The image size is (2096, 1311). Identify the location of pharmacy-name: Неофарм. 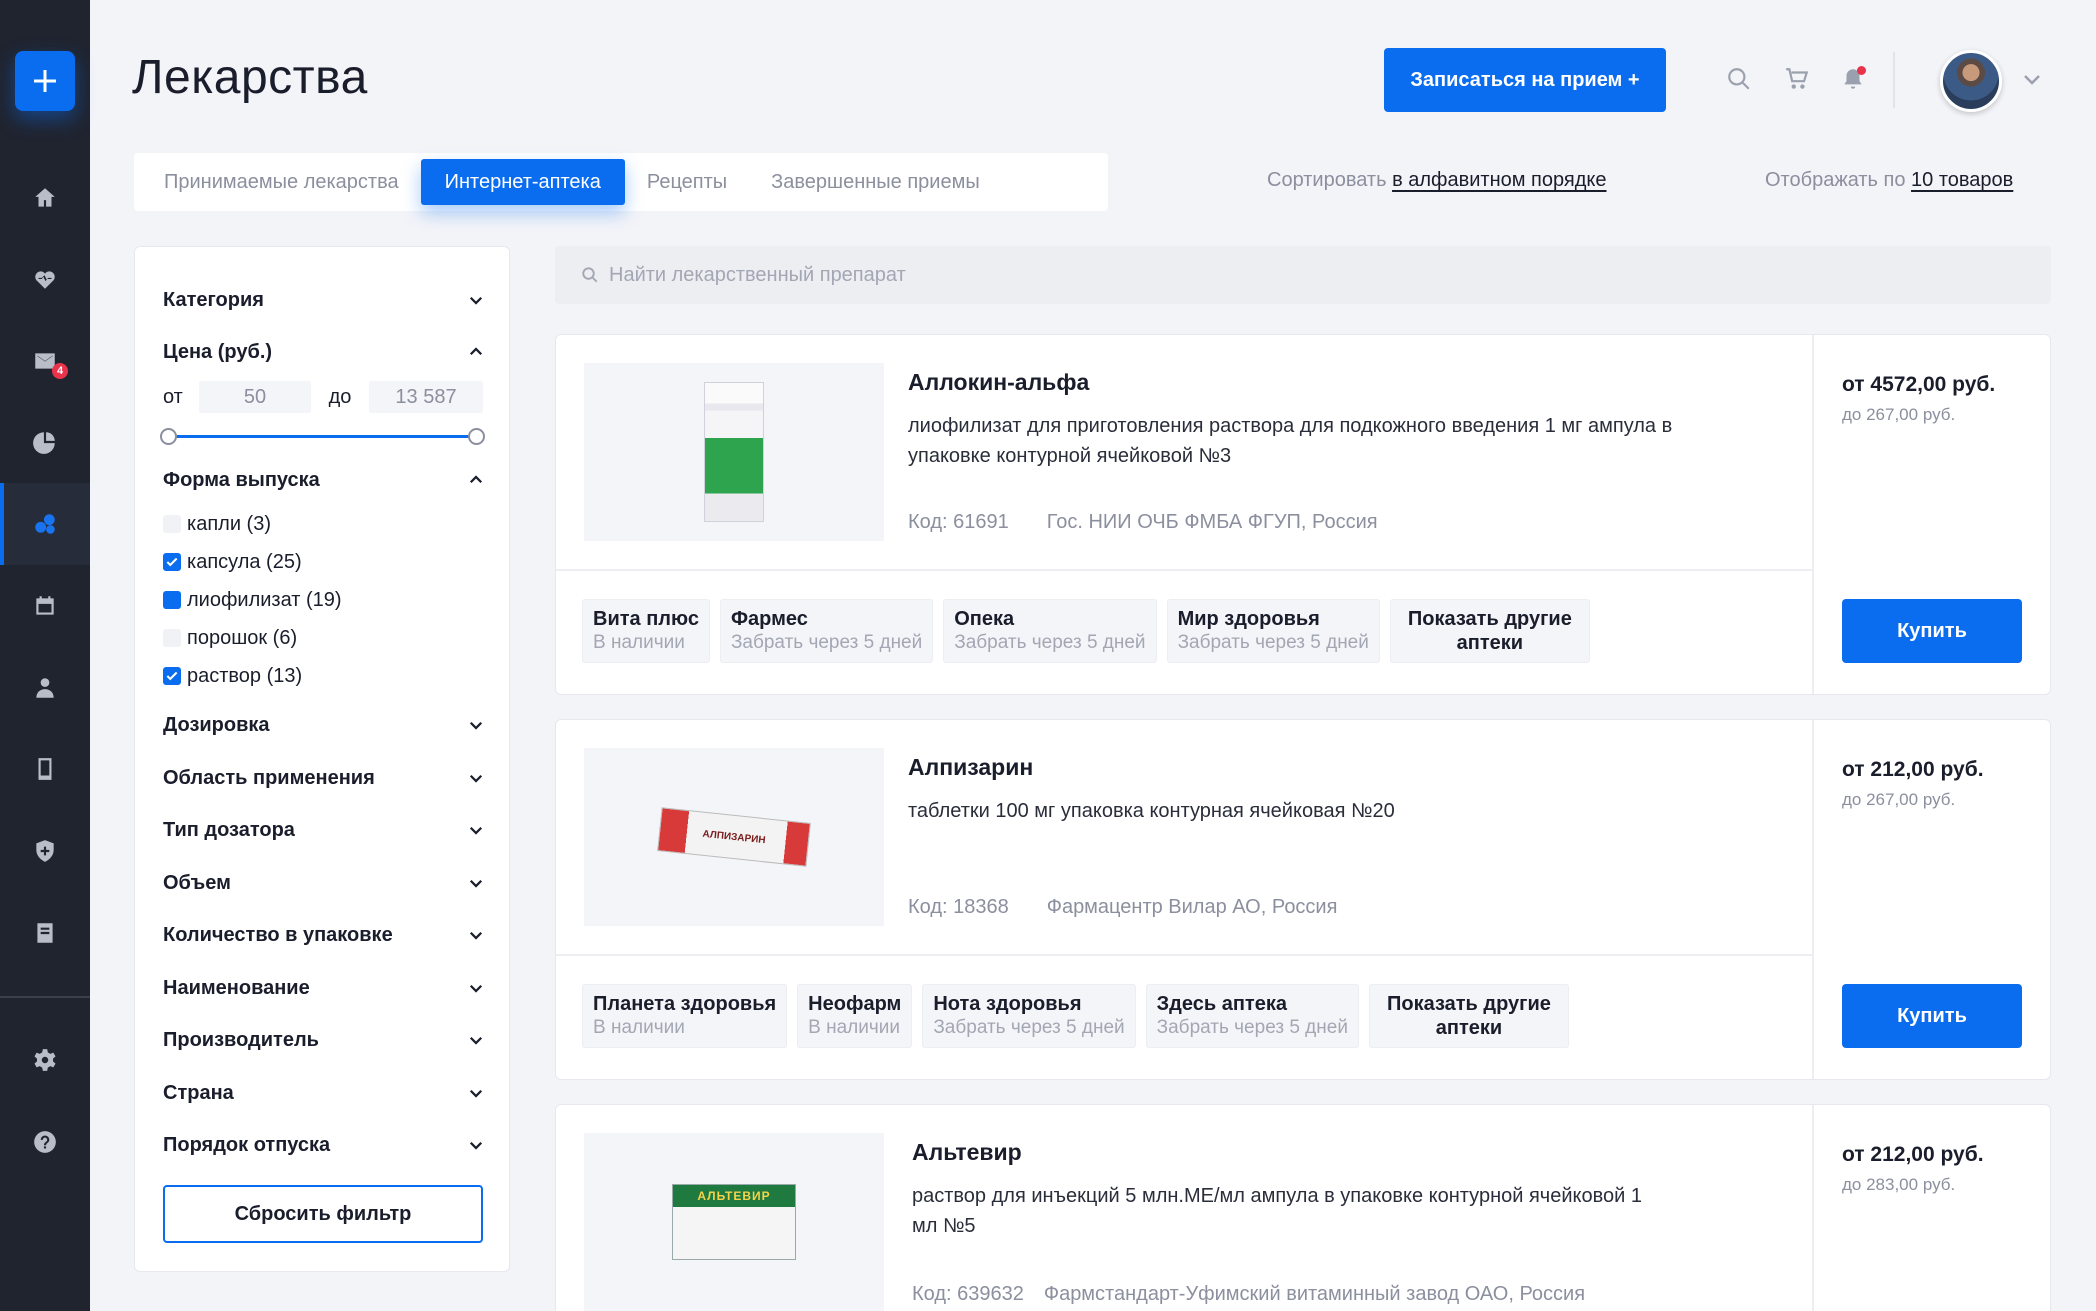
(855, 1004).